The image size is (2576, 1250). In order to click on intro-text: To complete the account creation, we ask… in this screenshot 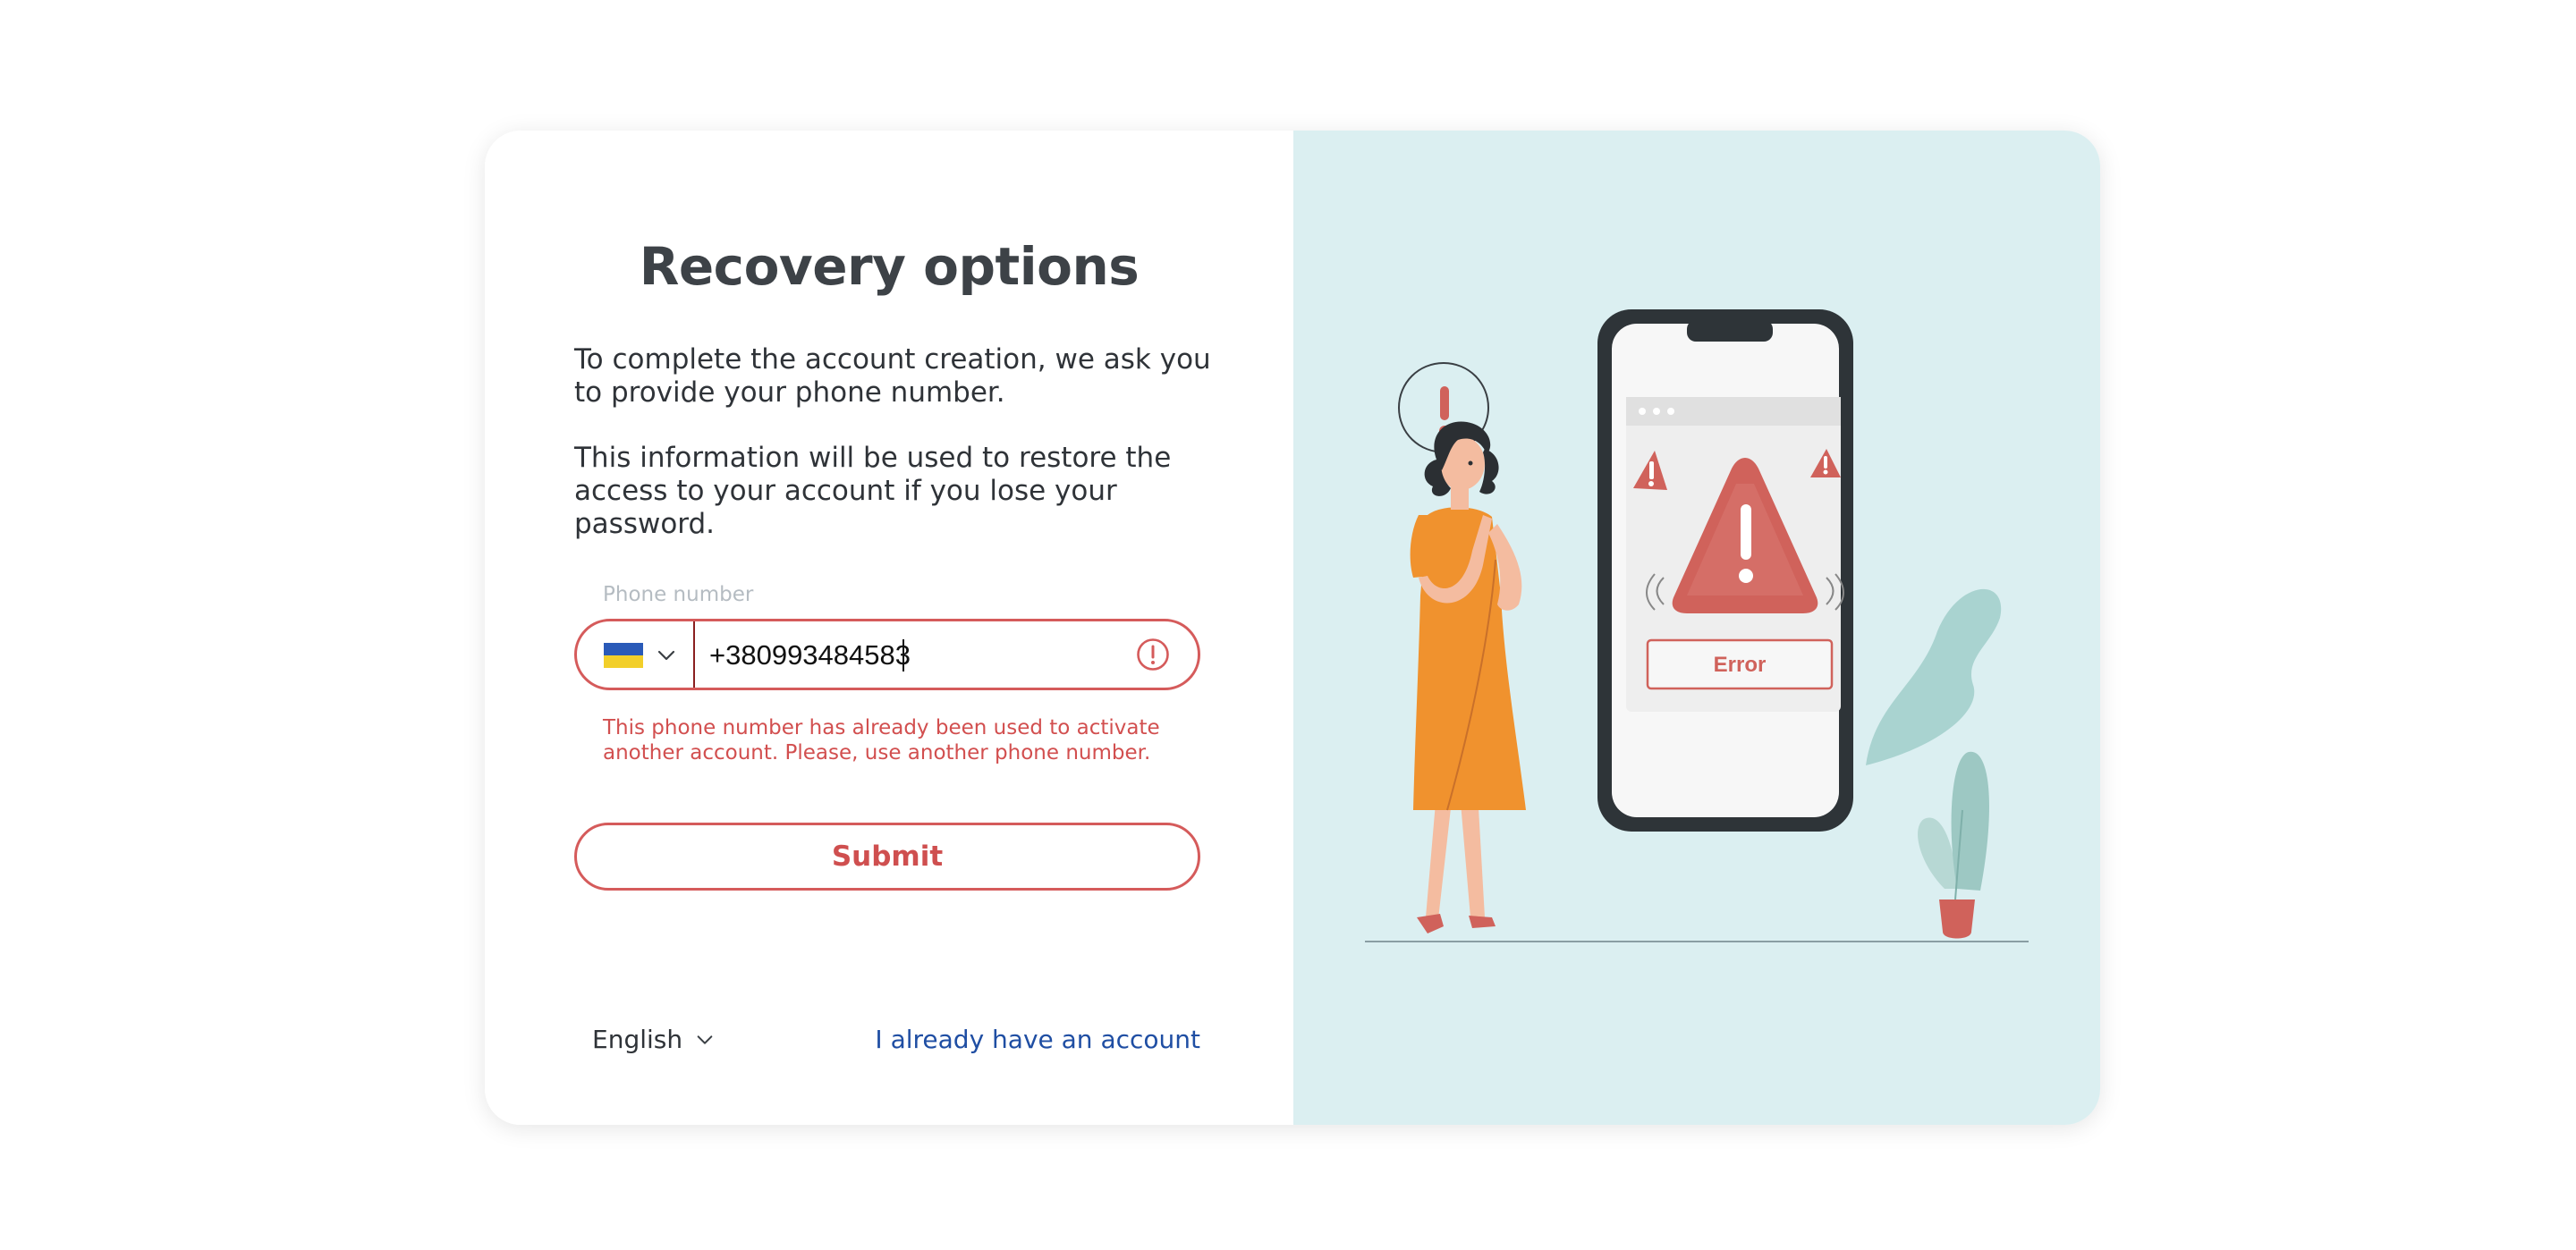, I will do `click(892, 376)`.